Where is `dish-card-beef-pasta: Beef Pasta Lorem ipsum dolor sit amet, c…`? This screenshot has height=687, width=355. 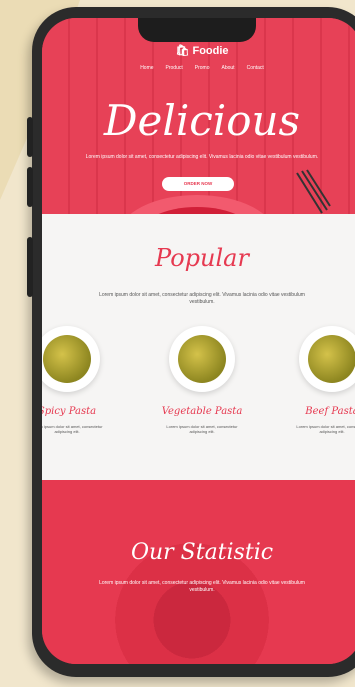
dish-card-beef-pasta: Beef Pasta Lorem ipsum dolor sit amet, c… is located at coordinates (321, 386).